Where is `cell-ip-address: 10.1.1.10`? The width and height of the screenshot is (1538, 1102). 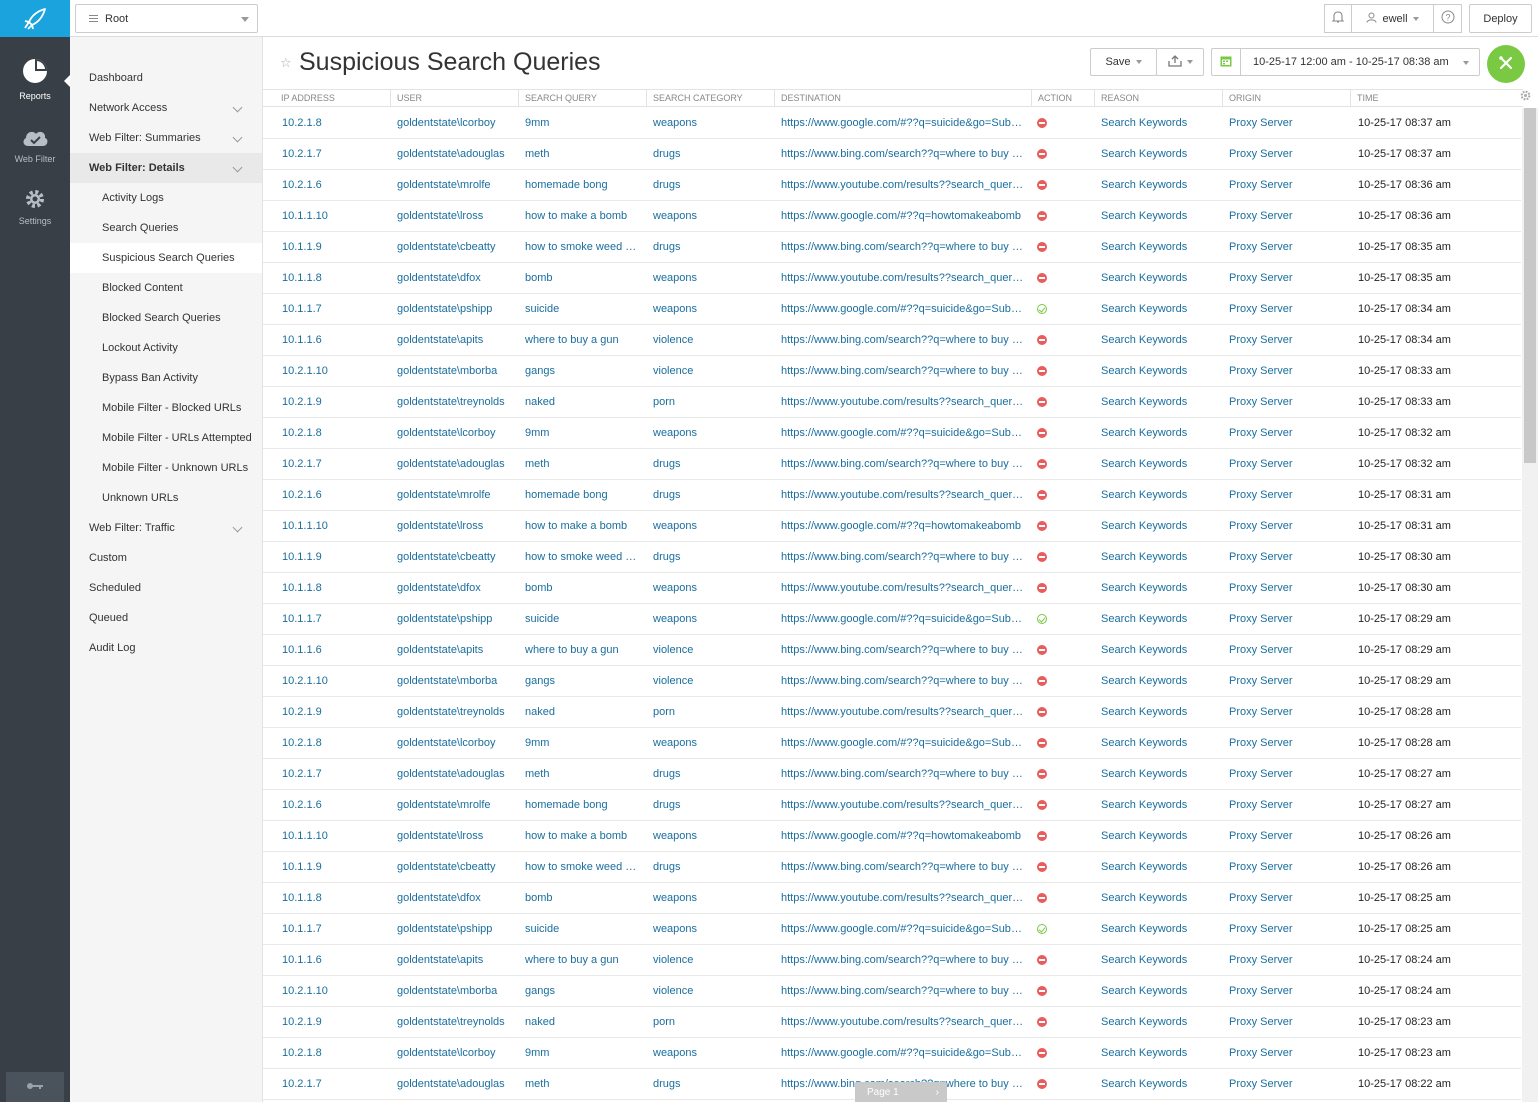
cell-ip-address: 10.1.1.10 is located at coordinates (332, 836).